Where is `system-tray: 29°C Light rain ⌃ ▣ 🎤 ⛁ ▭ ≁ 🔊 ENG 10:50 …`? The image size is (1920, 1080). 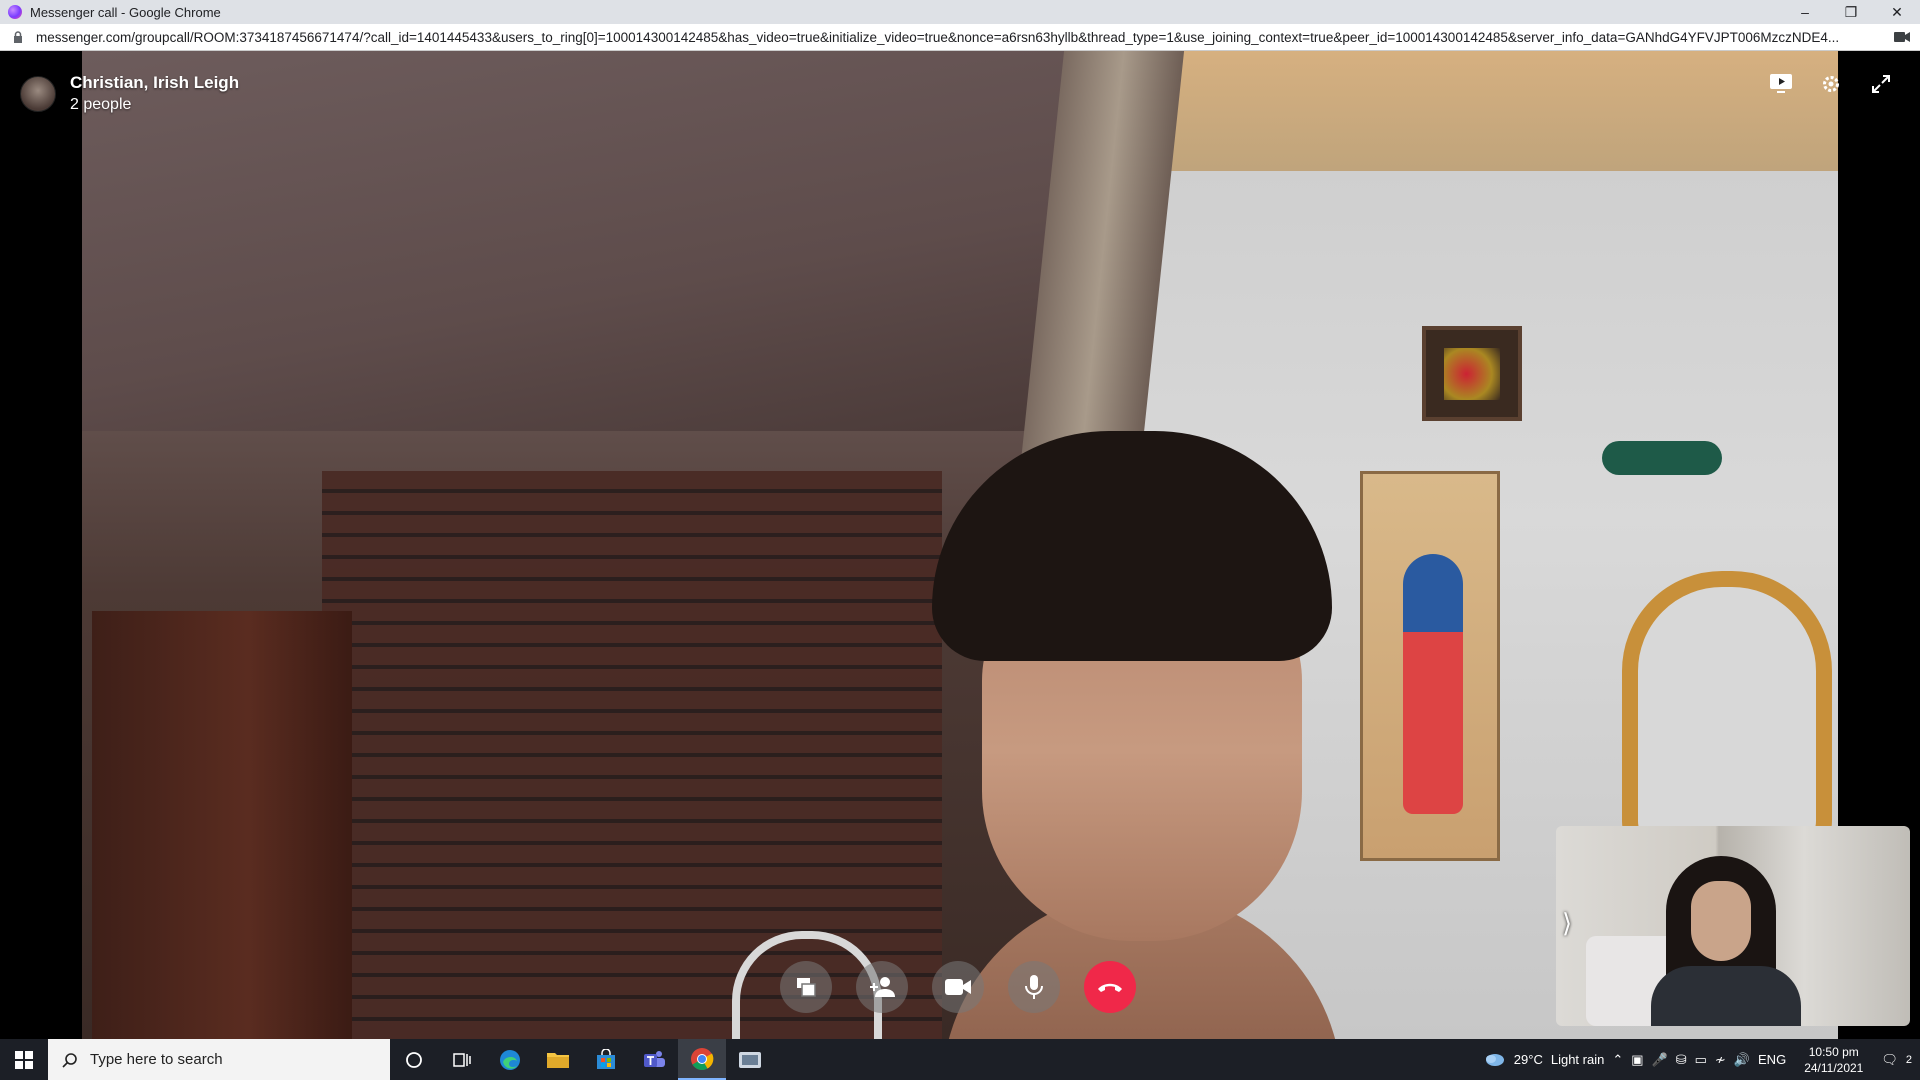
system-tray: 29°C Light rain ⌃ ▣ 🎤 ⛁ ▭ ≁ 🔊 ENG 10:50 … is located at coordinates (1702, 1060).